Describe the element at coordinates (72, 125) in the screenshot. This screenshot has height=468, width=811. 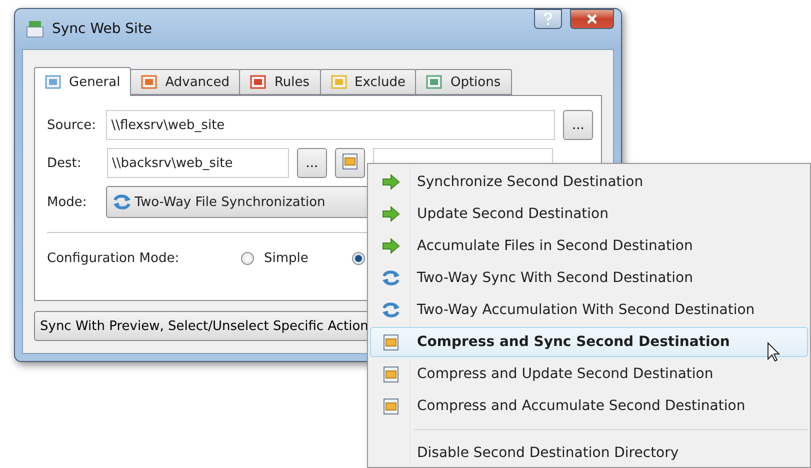
I see `field-label: Source:` at that location.